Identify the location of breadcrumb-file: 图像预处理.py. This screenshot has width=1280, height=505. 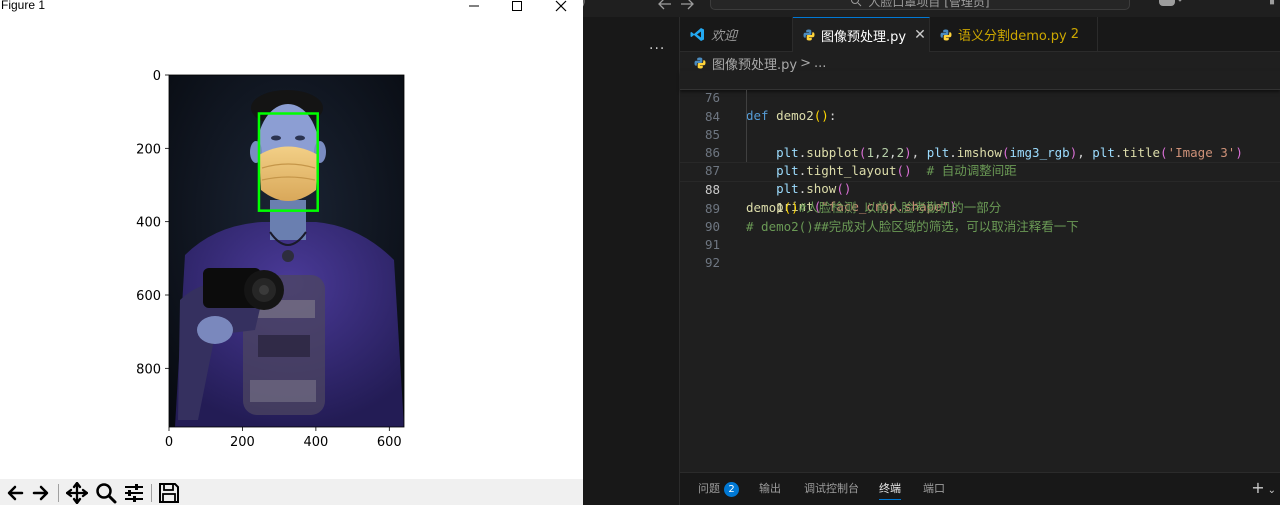
(754, 63).